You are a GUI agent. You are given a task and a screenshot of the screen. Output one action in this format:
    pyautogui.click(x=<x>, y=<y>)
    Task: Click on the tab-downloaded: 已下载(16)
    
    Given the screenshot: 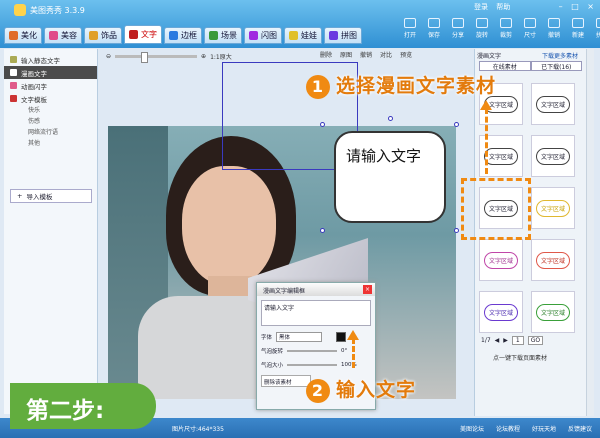 What is the action you would take?
    pyautogui.click(x=556, y=66)
    